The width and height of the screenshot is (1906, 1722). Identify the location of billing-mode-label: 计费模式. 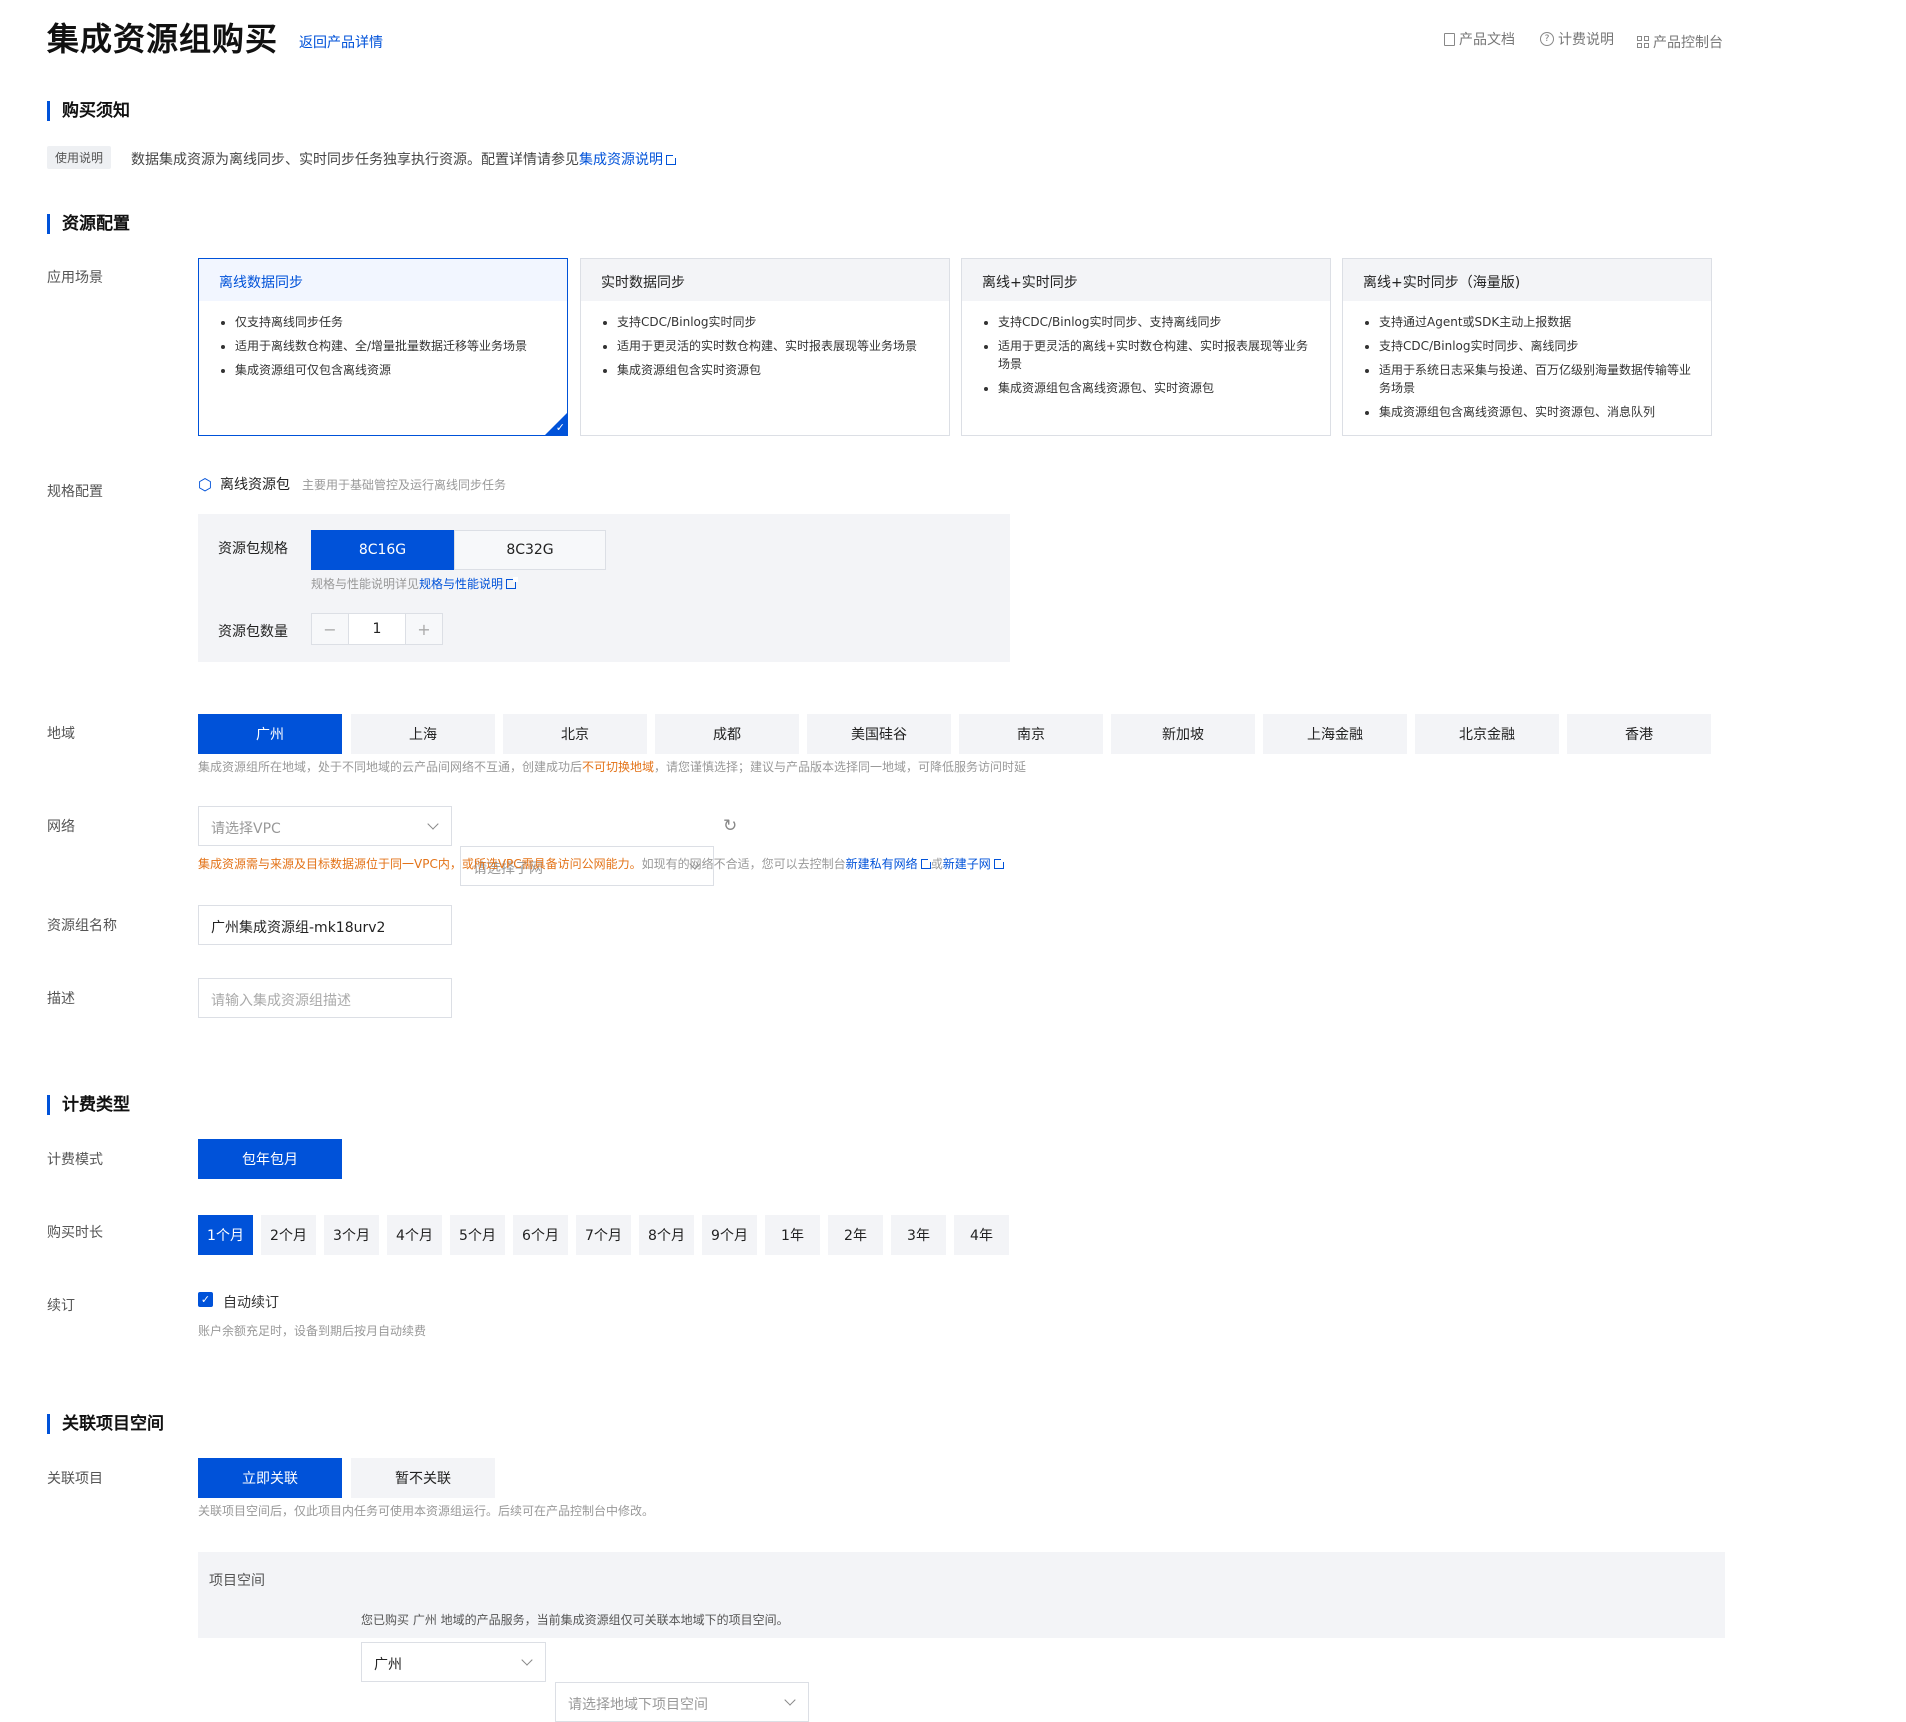
(75, 1160).